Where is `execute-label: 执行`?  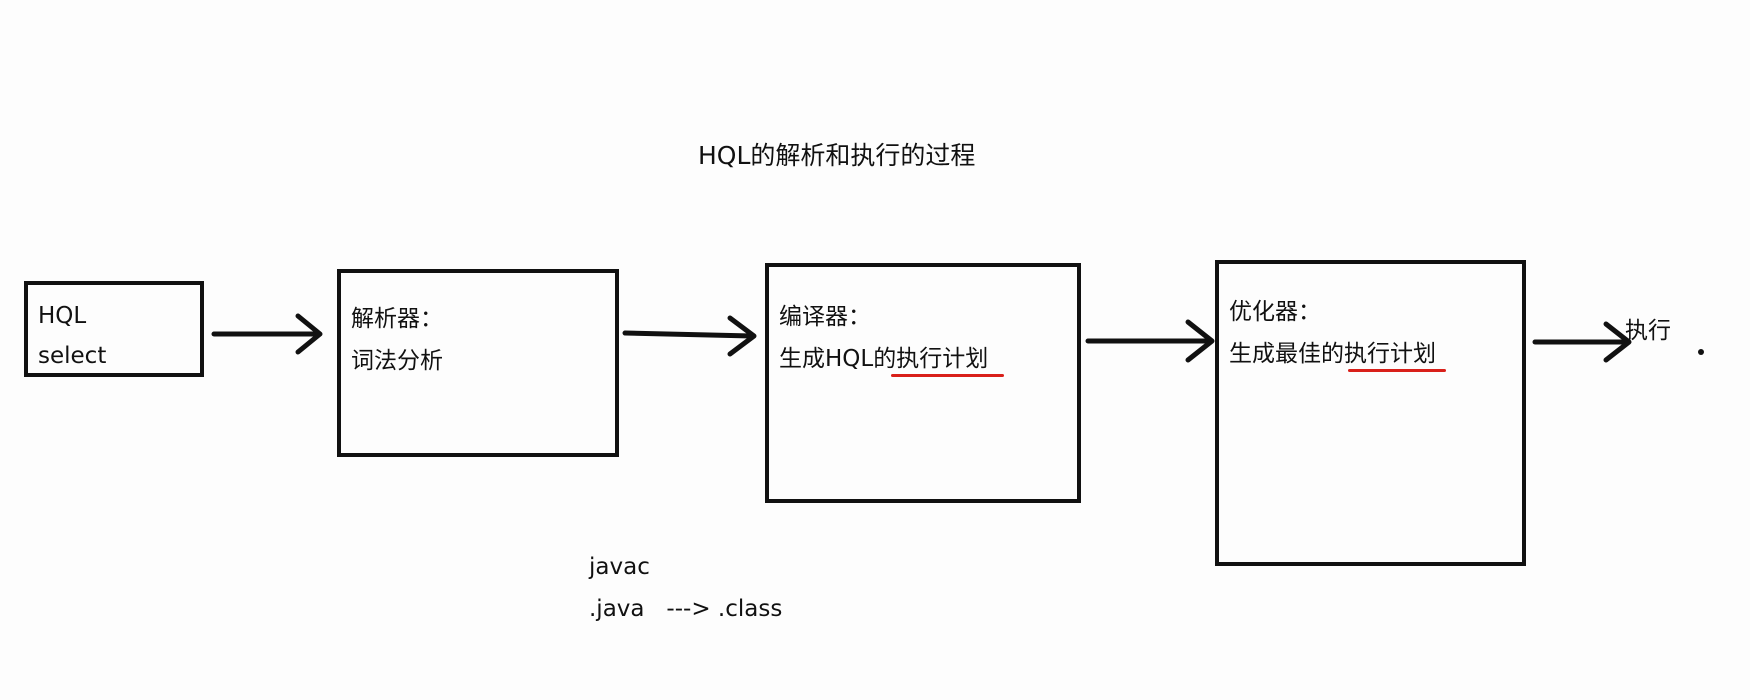
execute-label: 执行 is located at coordinates (1648, 331).